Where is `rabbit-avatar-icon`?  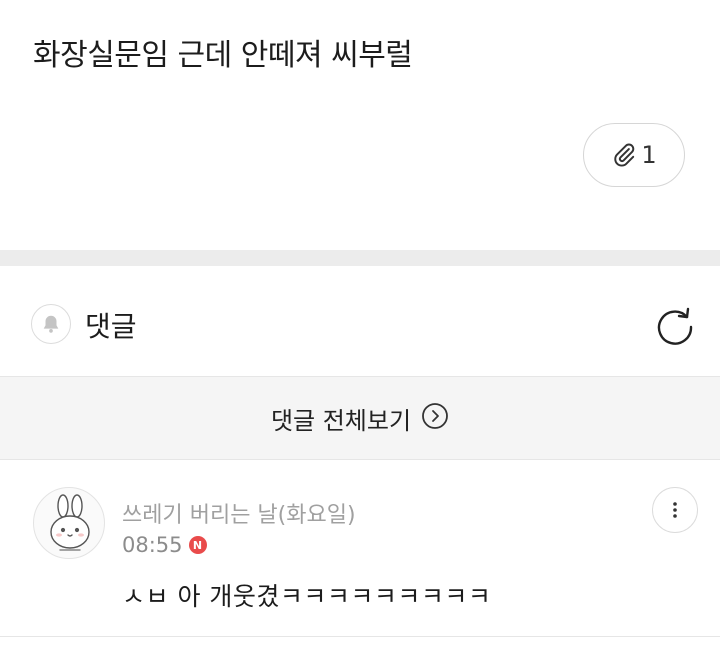 rabbit-avatar-icon is located at coordinates (69, 523).